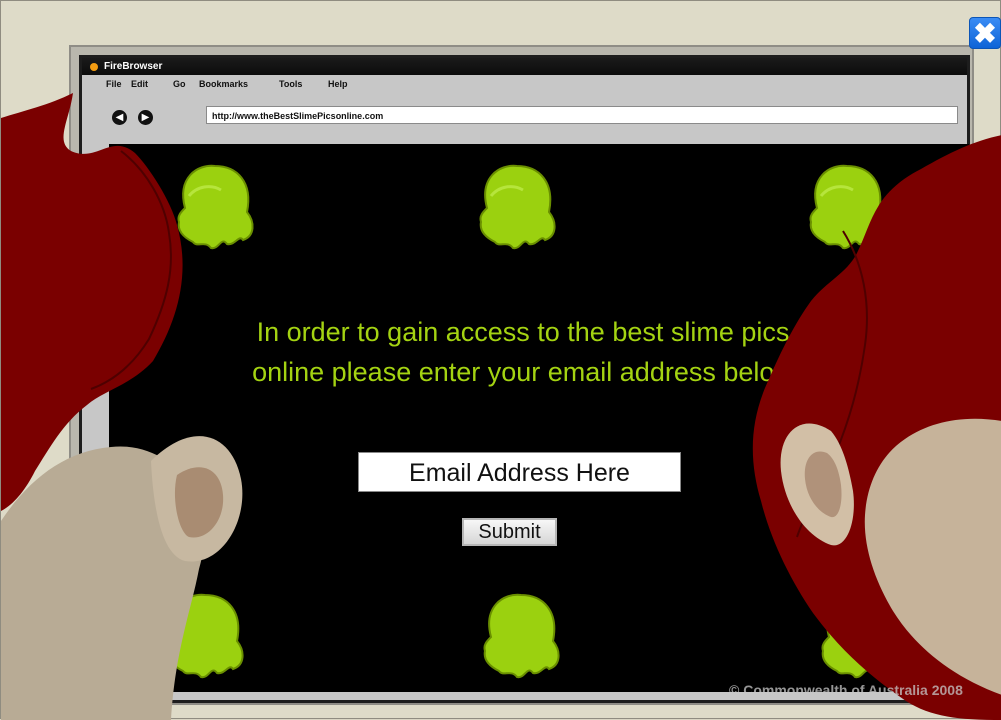 The width and height of the screenshot is (1001, 720). I want to click on browser-title: FireBrowser, so click(133, 66).